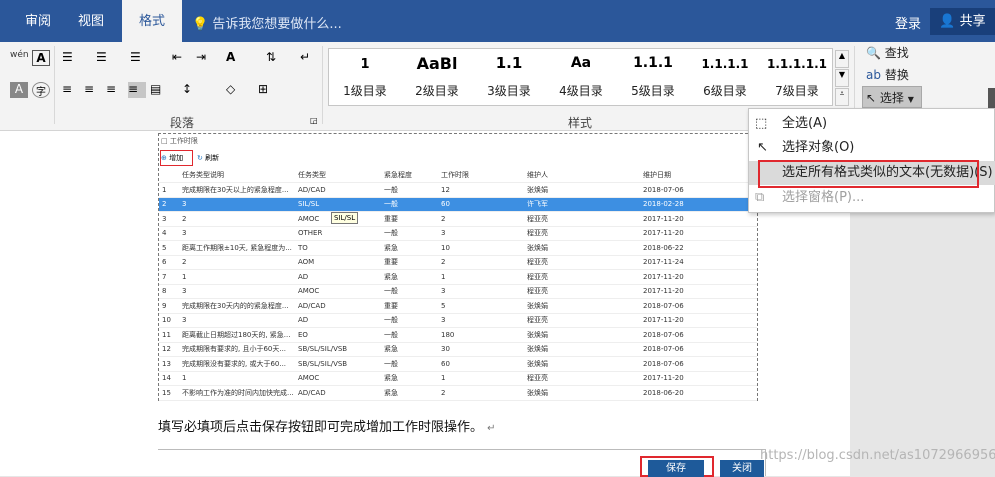 The image size is (995, 477). I want to click on decrease-indent-icon: ⇤, so click(181, 58).